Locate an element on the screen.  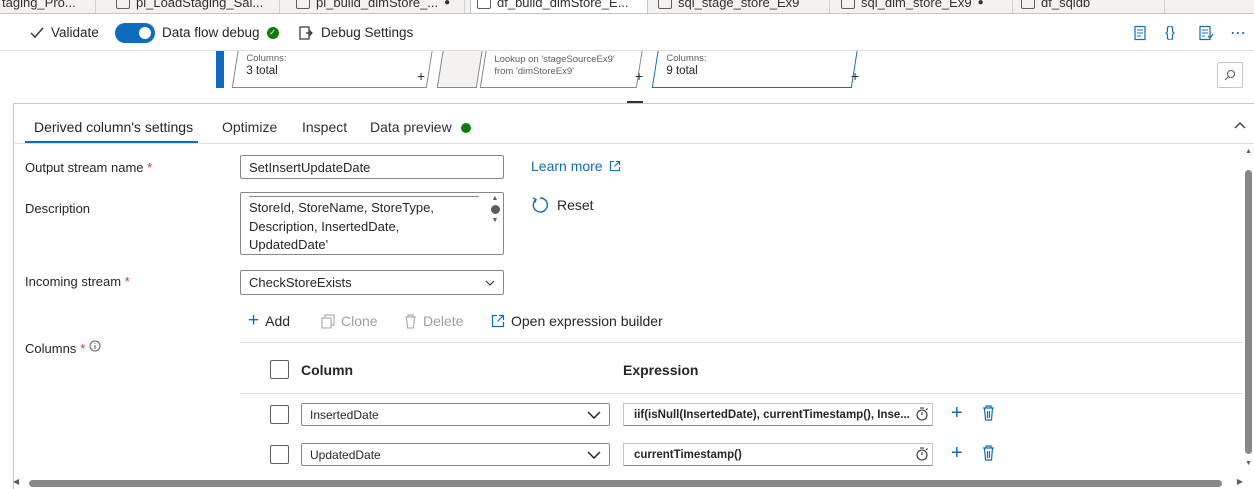
incoming-stream-label: Incoming stream * is located at coordinates (77, 281).